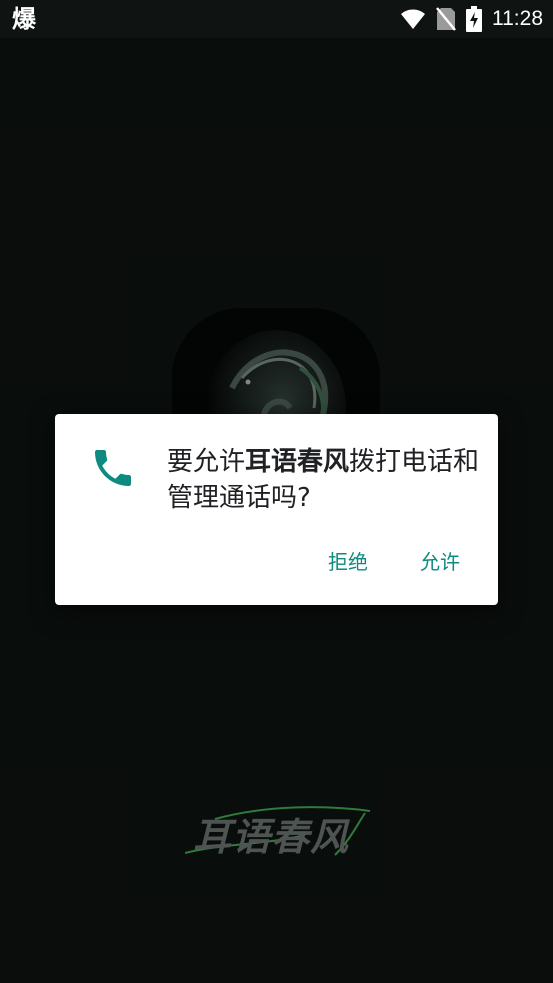 The image size is (553, 983). I want to click on brand-wordmark: 耳语春风, so click(280, 835).